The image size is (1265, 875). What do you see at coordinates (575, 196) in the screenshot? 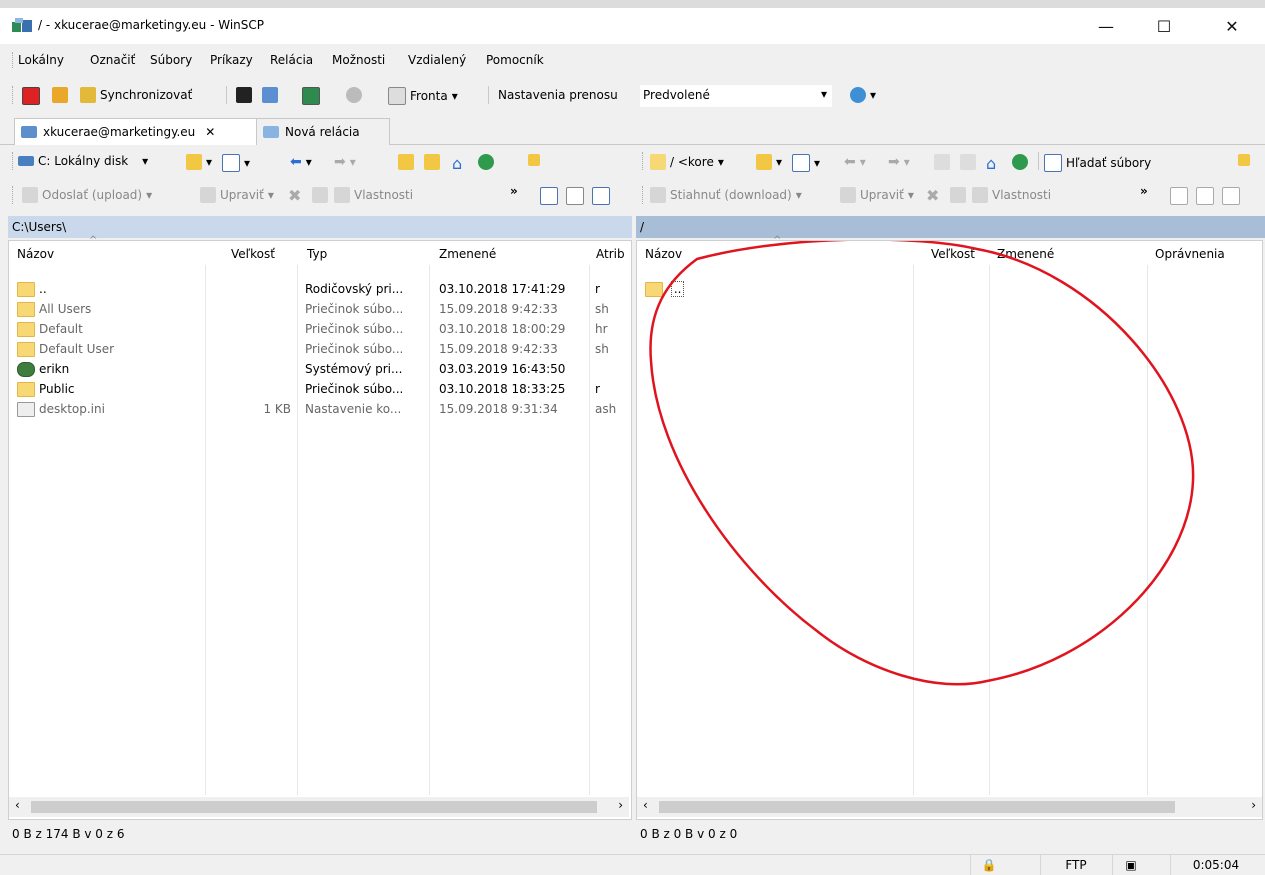
I see `local-unselect-button` at bounding box center [575, 196].